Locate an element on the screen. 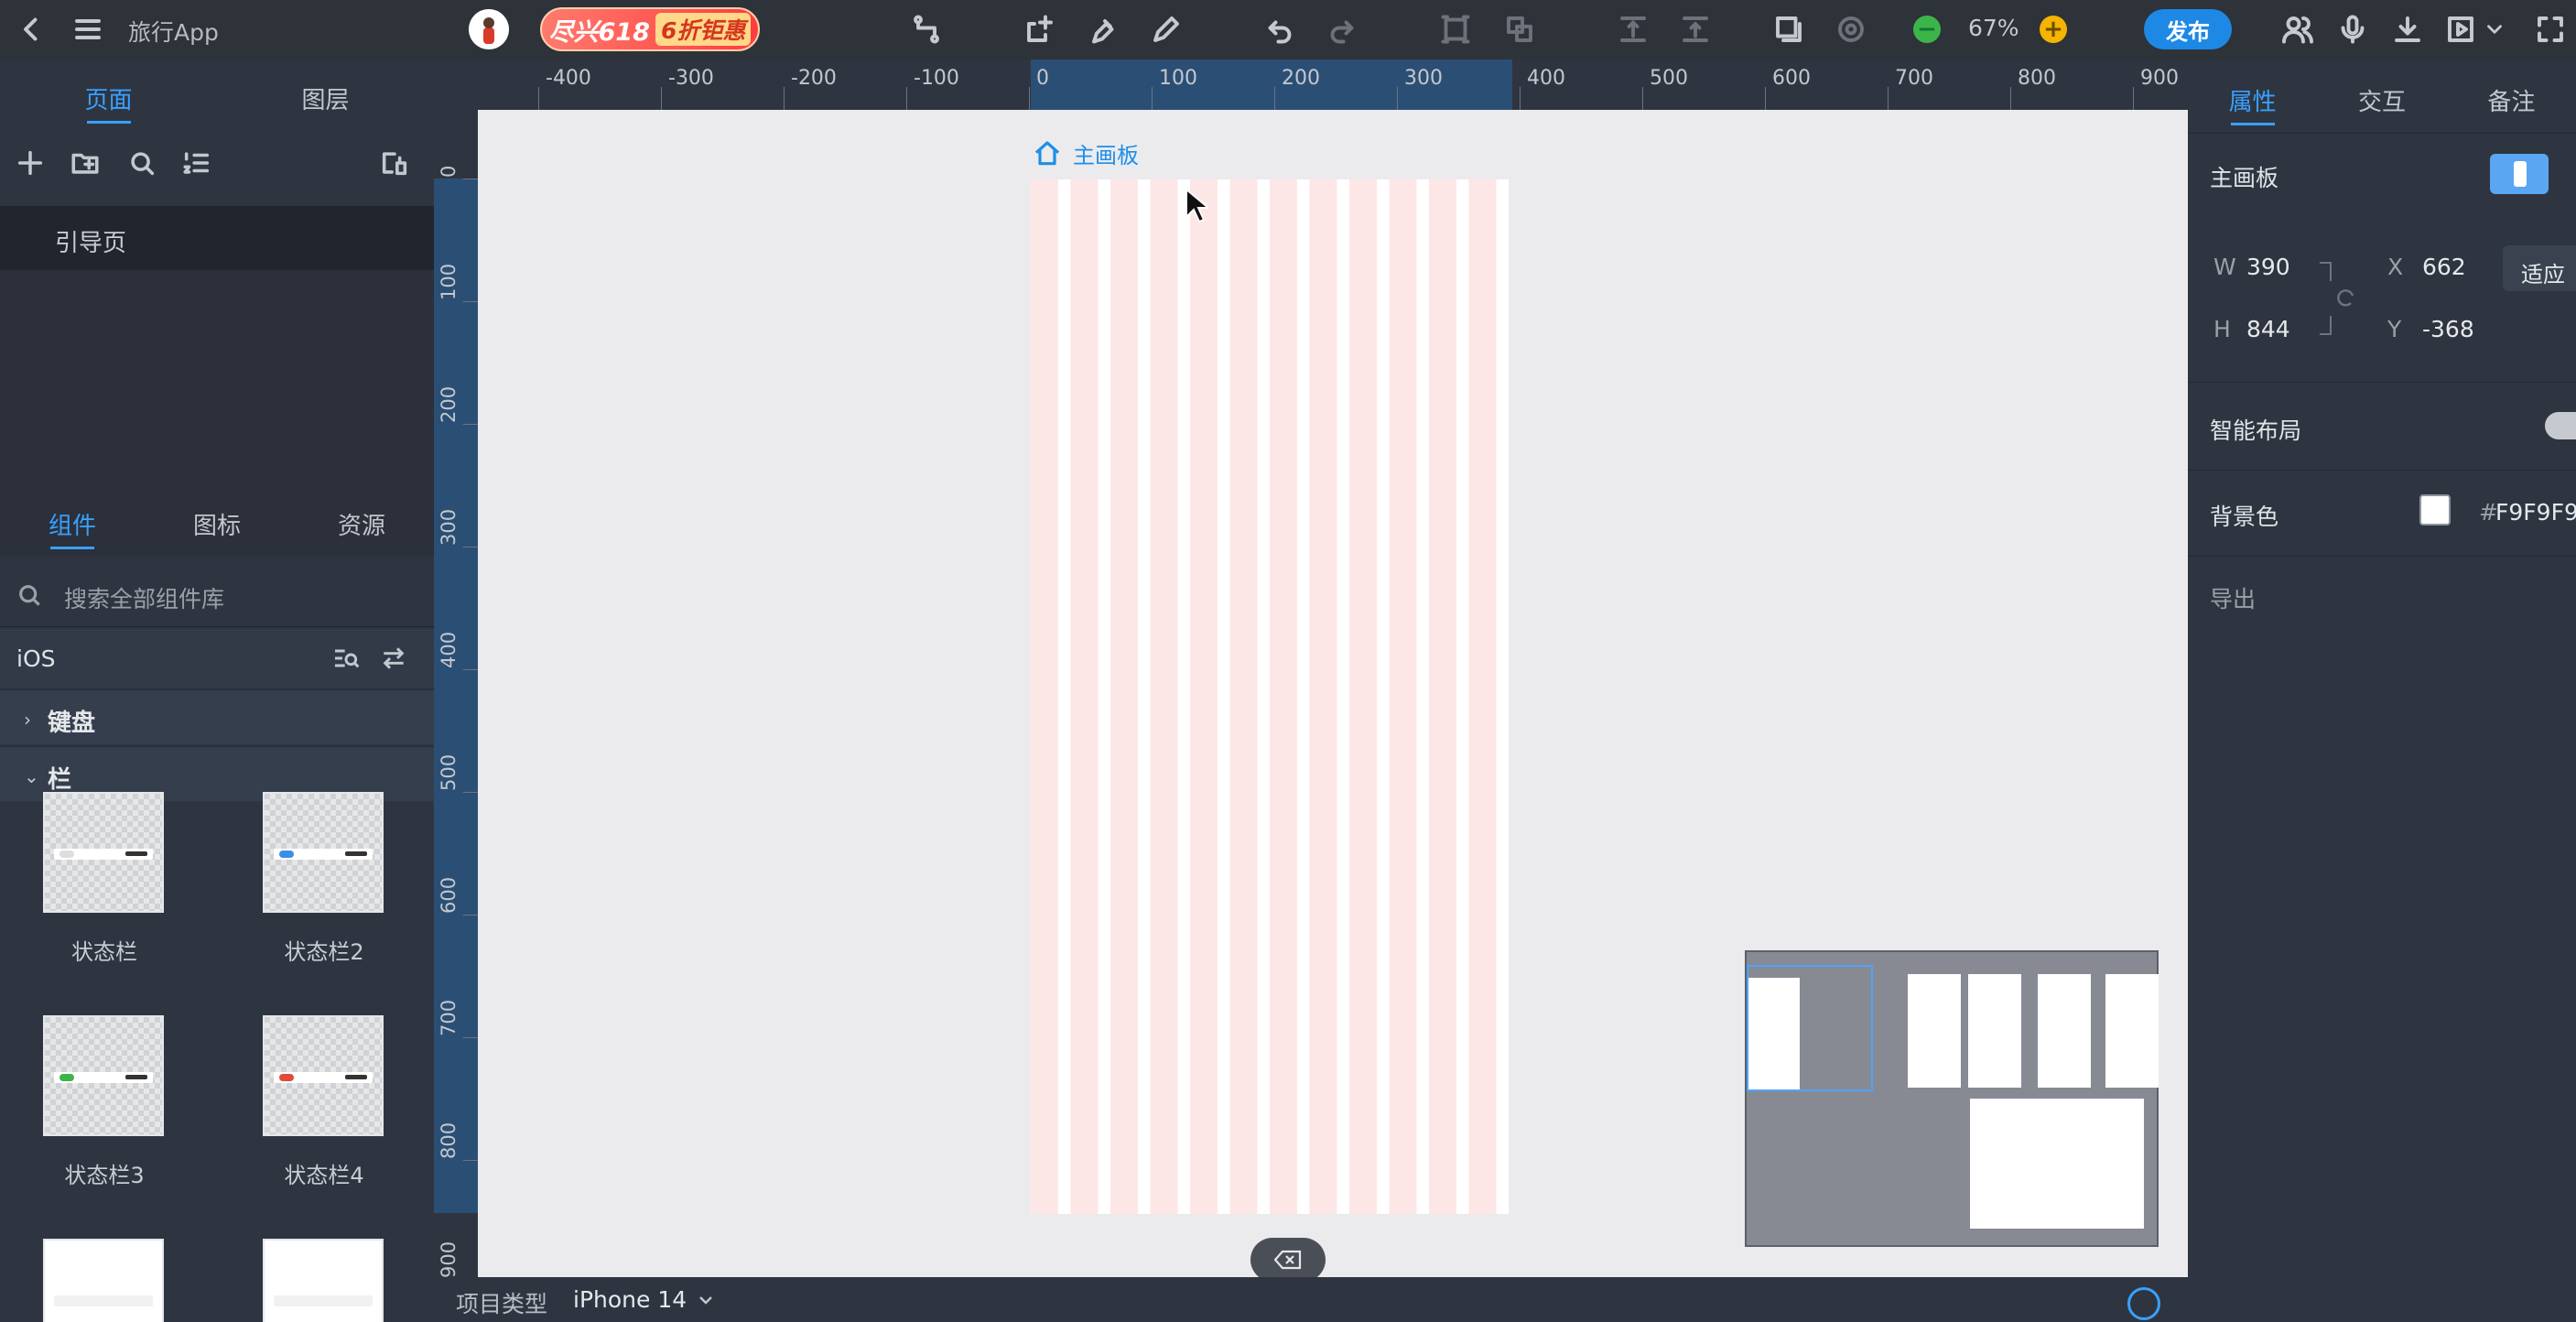  component-thumb-statusbar is located at coordinates (104, 853).